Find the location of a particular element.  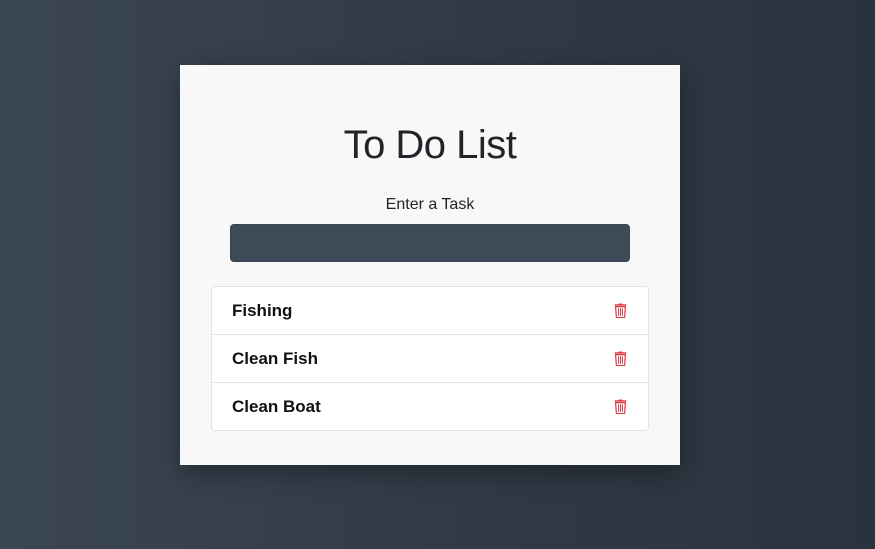

task-list: Fishing Clean Fish Clean Boat is located at coordinates (430, 358).